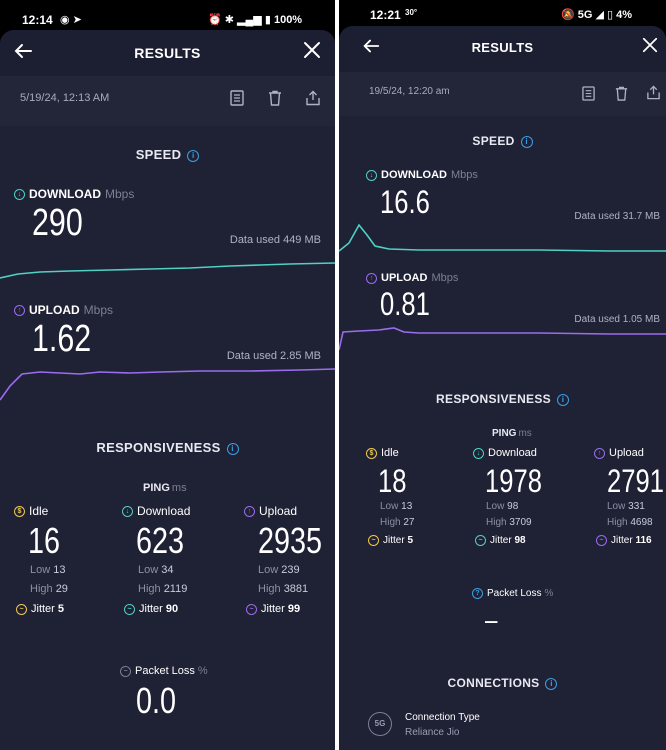  Describe the element at coordinates (502, 94) in the screenshot. I see `result-meta-bar: 19/5/24, 12:20 am` at that location.